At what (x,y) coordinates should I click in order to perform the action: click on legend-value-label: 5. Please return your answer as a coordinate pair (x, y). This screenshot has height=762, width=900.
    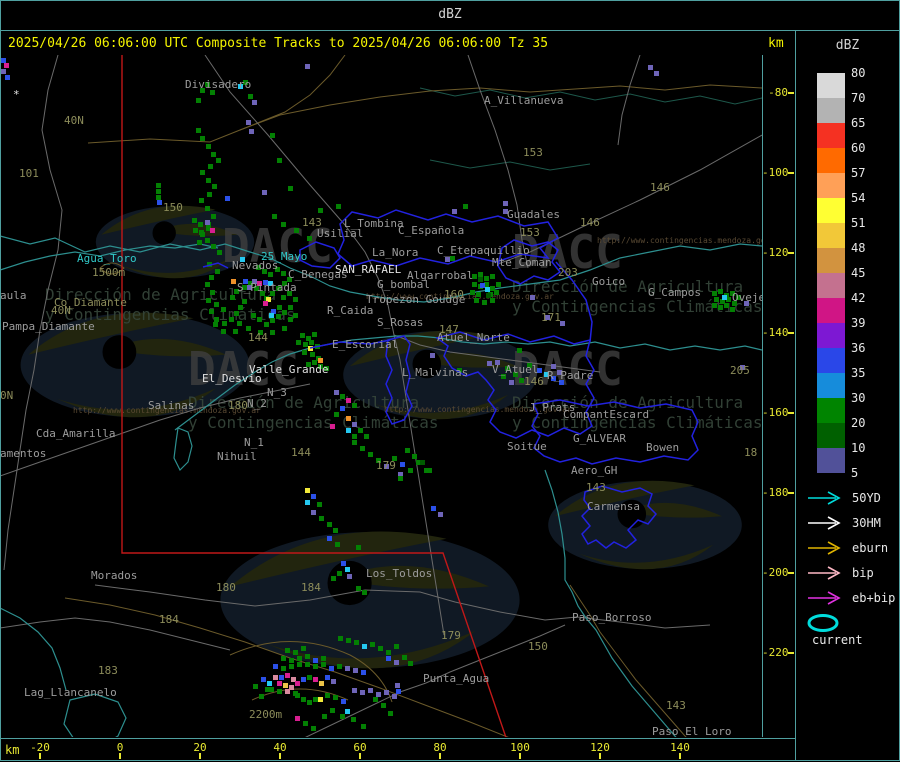
    Looking at the image, I should click on (855, 473).